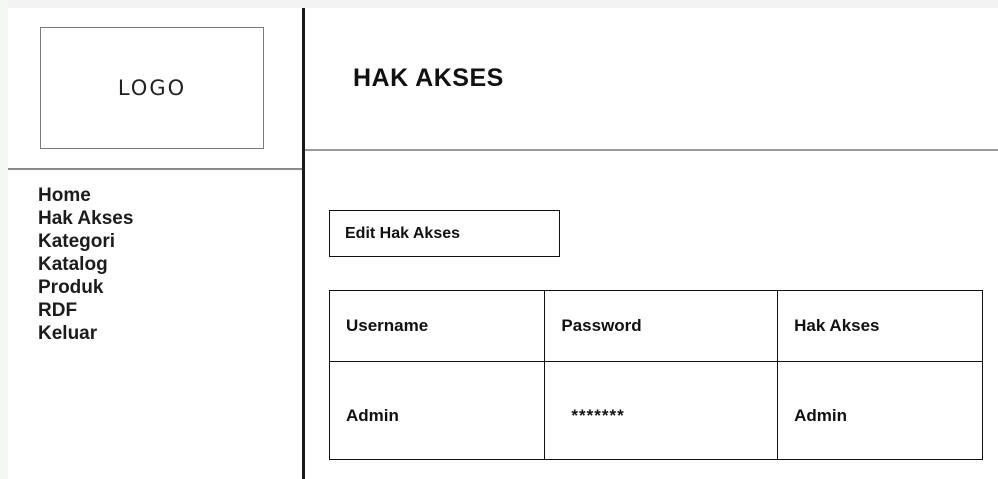 This screenshot has width=998, height=479. Describe the element at coordinates (661, 410) in the screenshot. I see `cell-password: *******` at that location.